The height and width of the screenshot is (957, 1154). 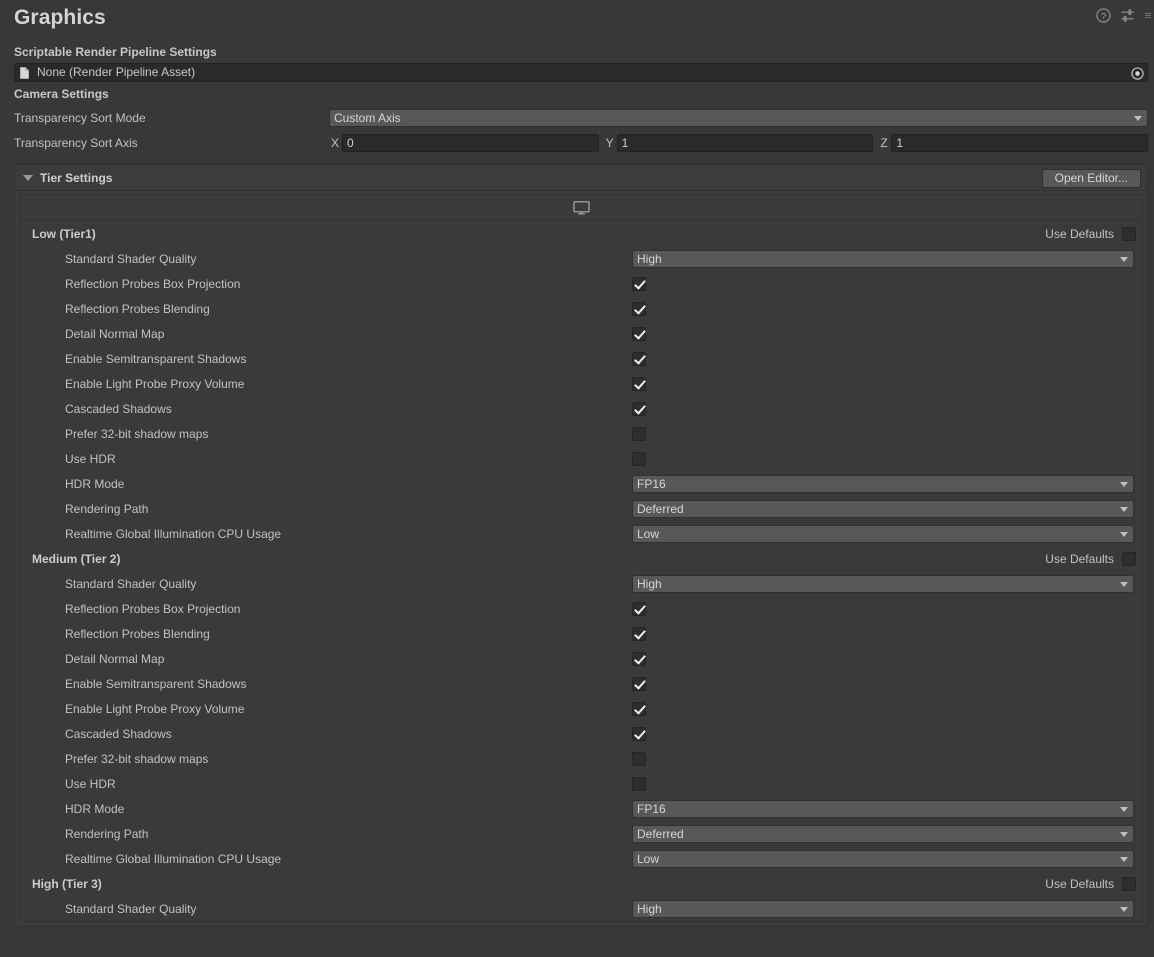 I want to click on camera-section-label: Camera Settings, so click(x=61, y=94).